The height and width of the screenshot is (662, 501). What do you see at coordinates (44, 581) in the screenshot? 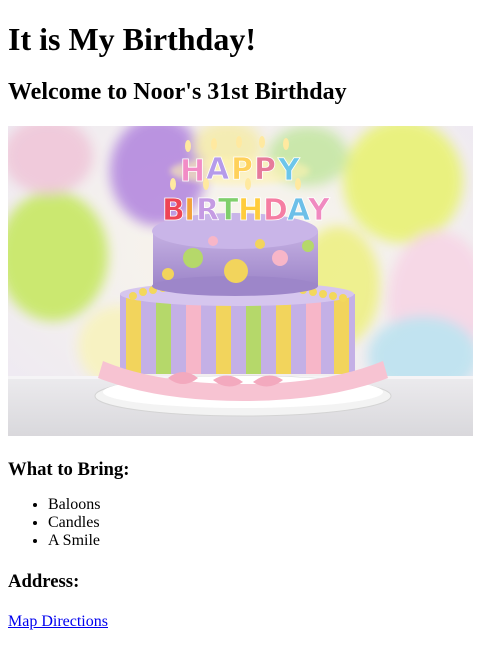
I see `address-heading: Address:` at bounding box center [44, 581].